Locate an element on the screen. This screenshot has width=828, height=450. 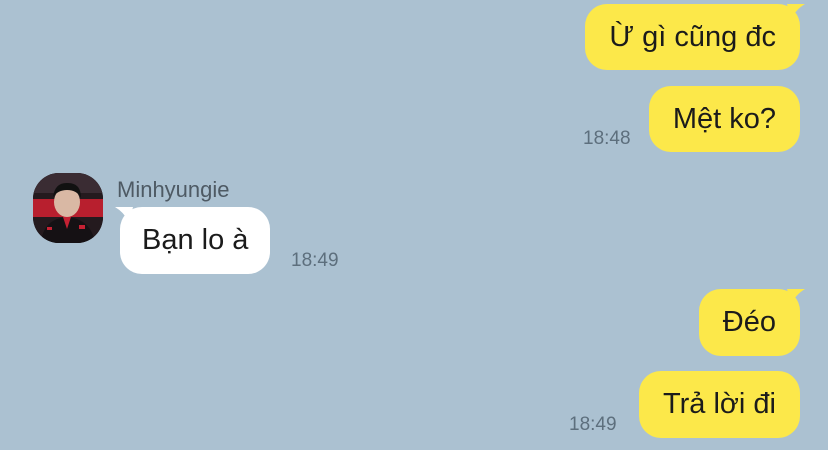
message-bubble-outgoing: Trả lời đi is located at coordinates (719, 404).